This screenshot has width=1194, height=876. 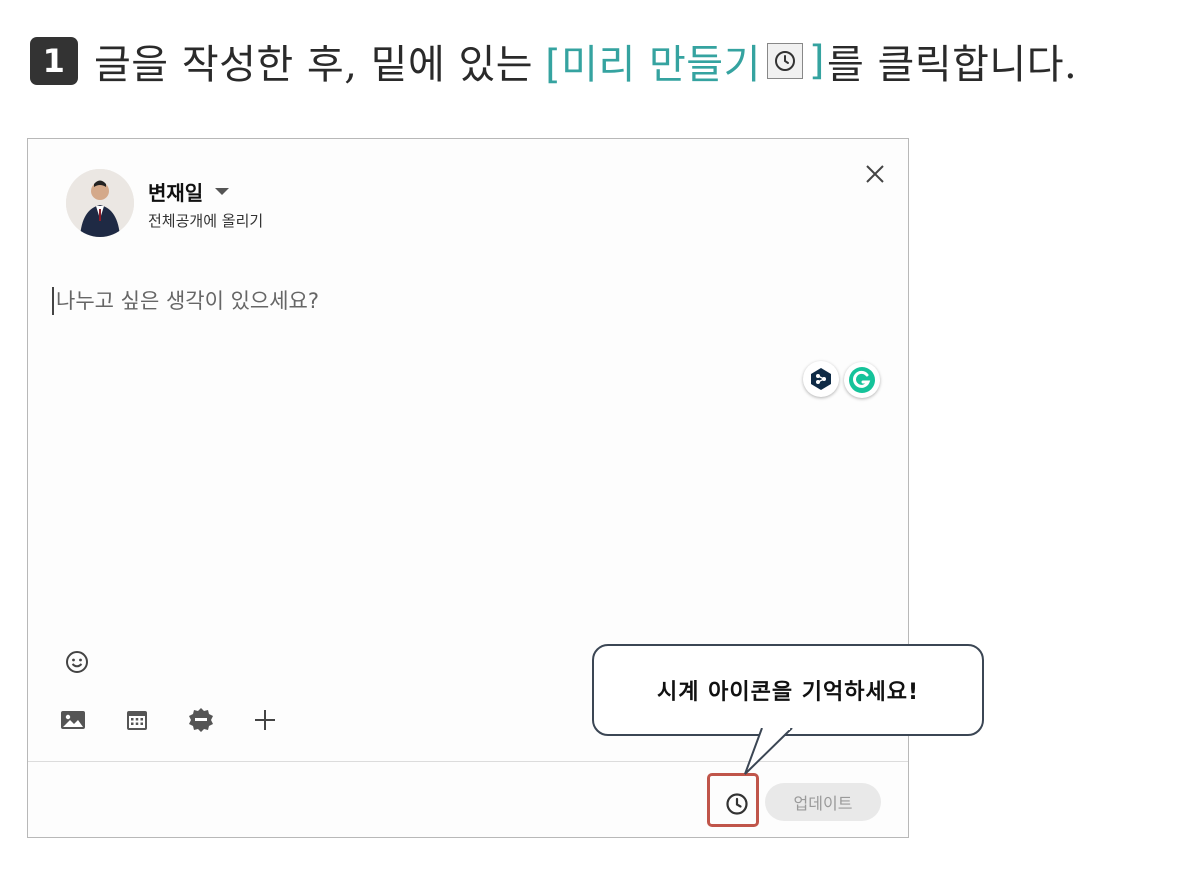 I want to click on author-selector: 변재일, so click(x=205, y=191).